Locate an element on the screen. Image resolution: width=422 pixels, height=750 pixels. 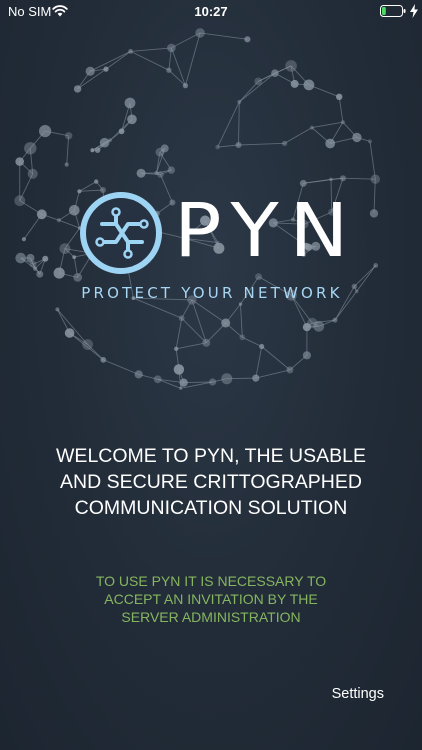
pyn-wordmark: PYN is located at coordinates (266, 231).